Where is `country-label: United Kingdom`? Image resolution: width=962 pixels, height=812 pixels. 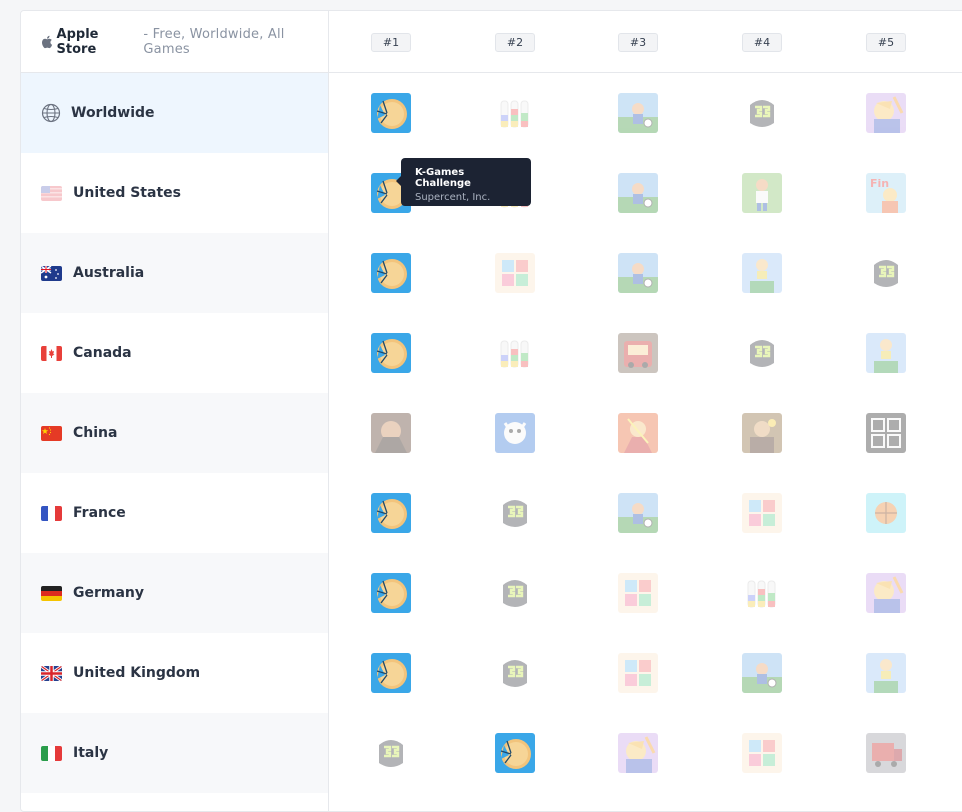 country-label: United Kingdom is located at coordinates (137, 673).